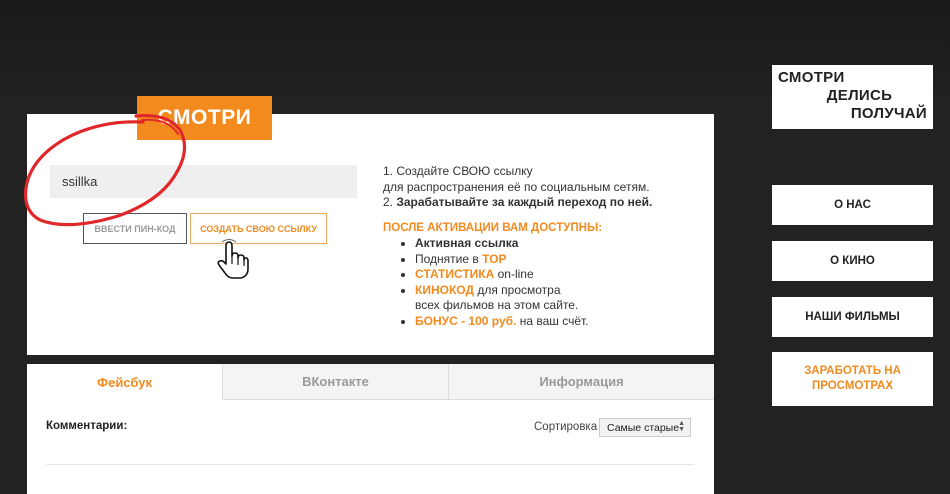 The width and height of the screenshot is (950, 494). Describe the element at coordinates (370, 464) in the screenshot. I see `comments-divider` at that location.